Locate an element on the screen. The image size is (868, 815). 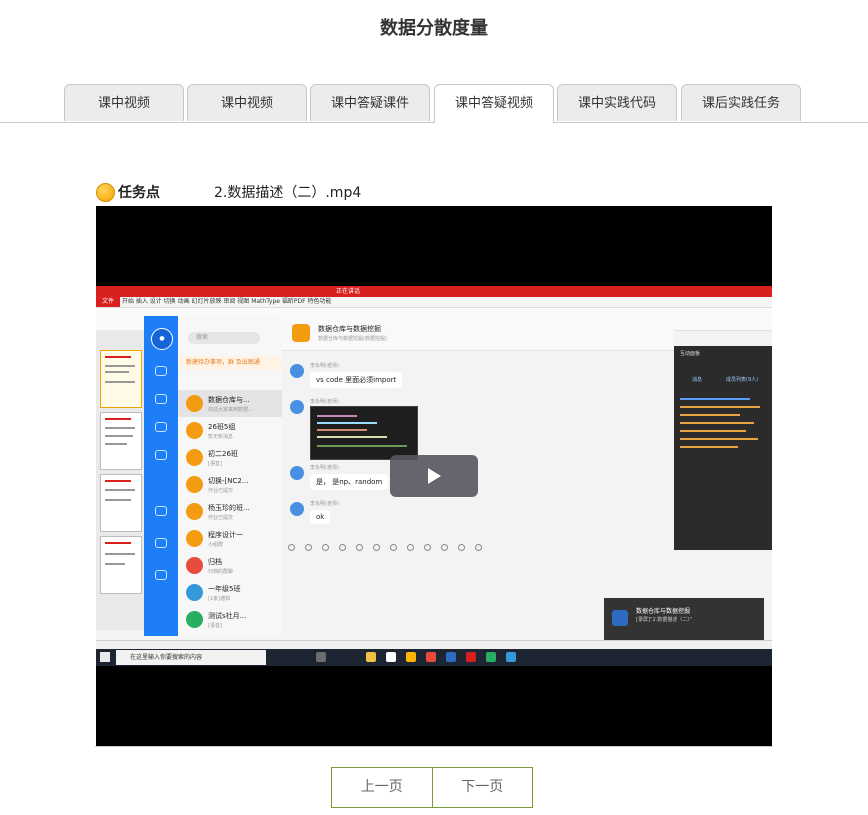
taskbar-search: 在这里输入你要搜索的内容 is located at coordinates (191, 657).